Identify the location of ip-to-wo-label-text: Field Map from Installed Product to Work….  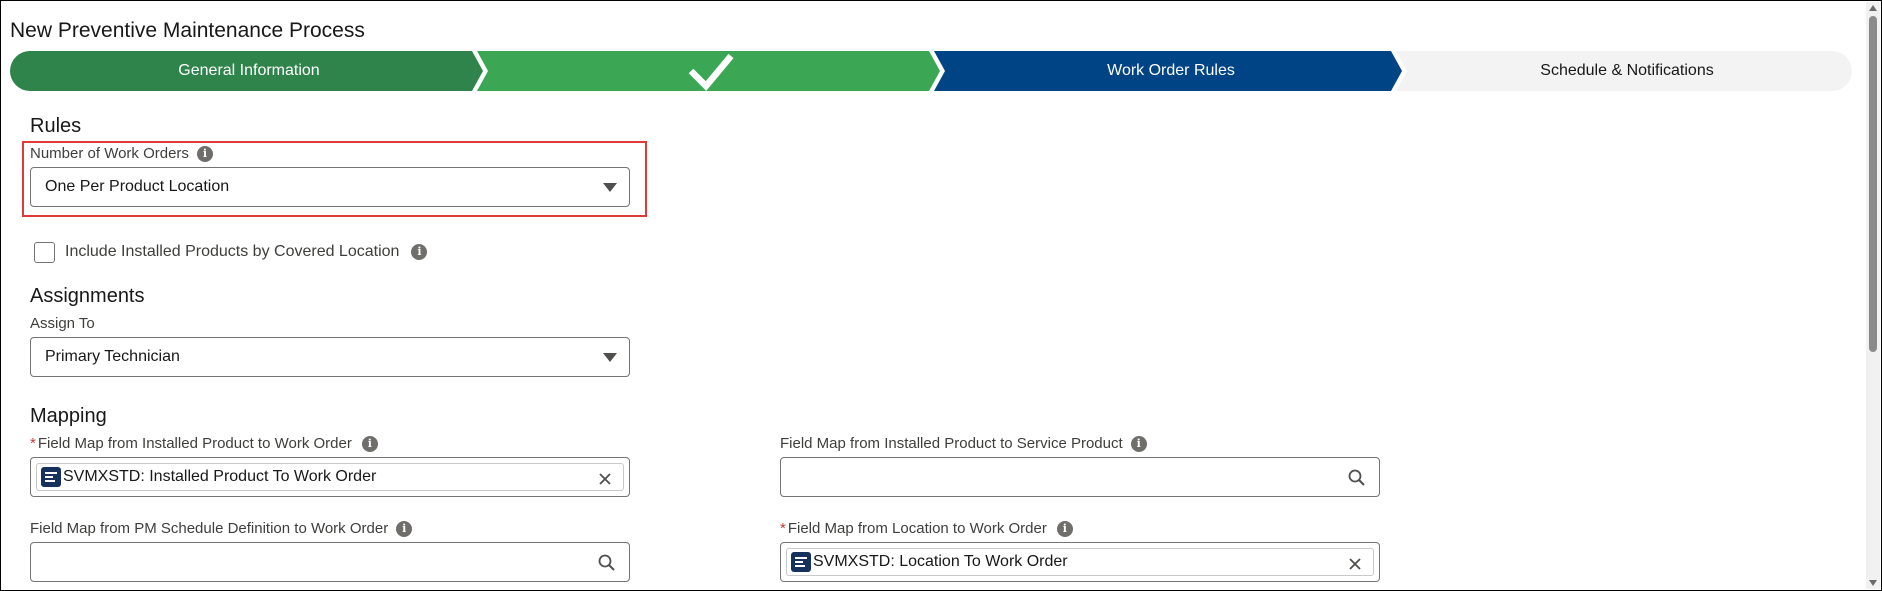
(194, 443).